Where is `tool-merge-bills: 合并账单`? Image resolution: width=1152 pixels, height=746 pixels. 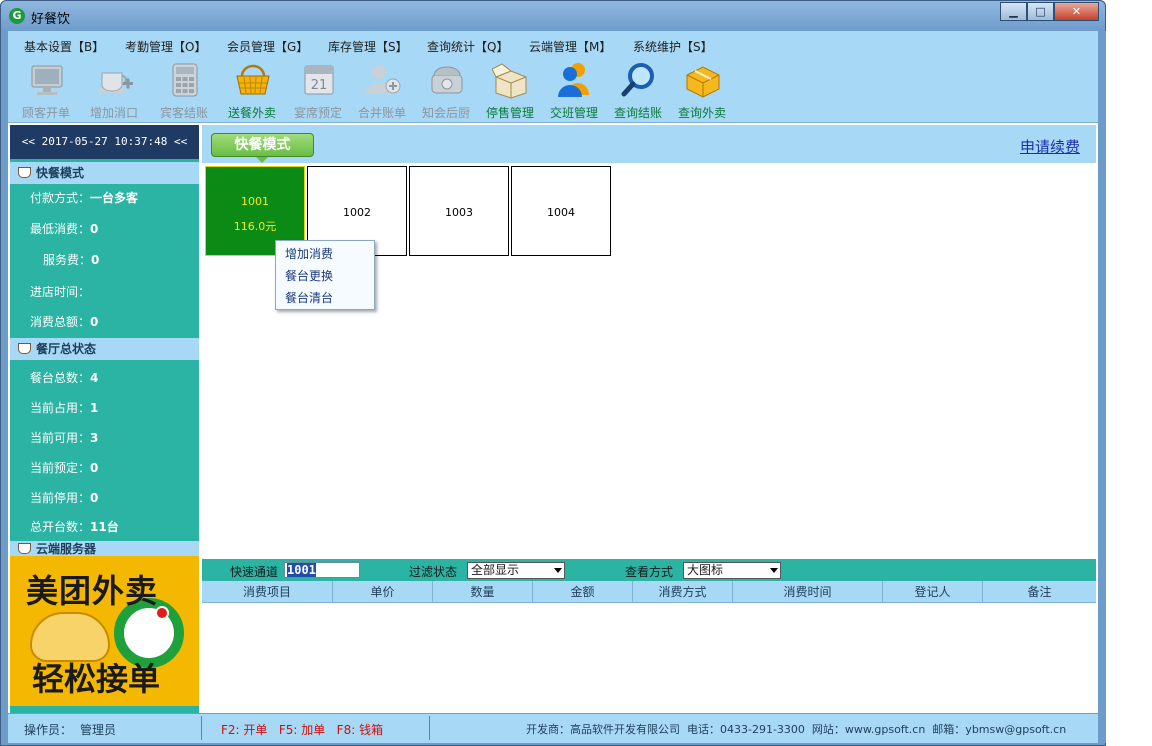
tool-merge-bills: 合并账单 is located at coordinates (382, 89).